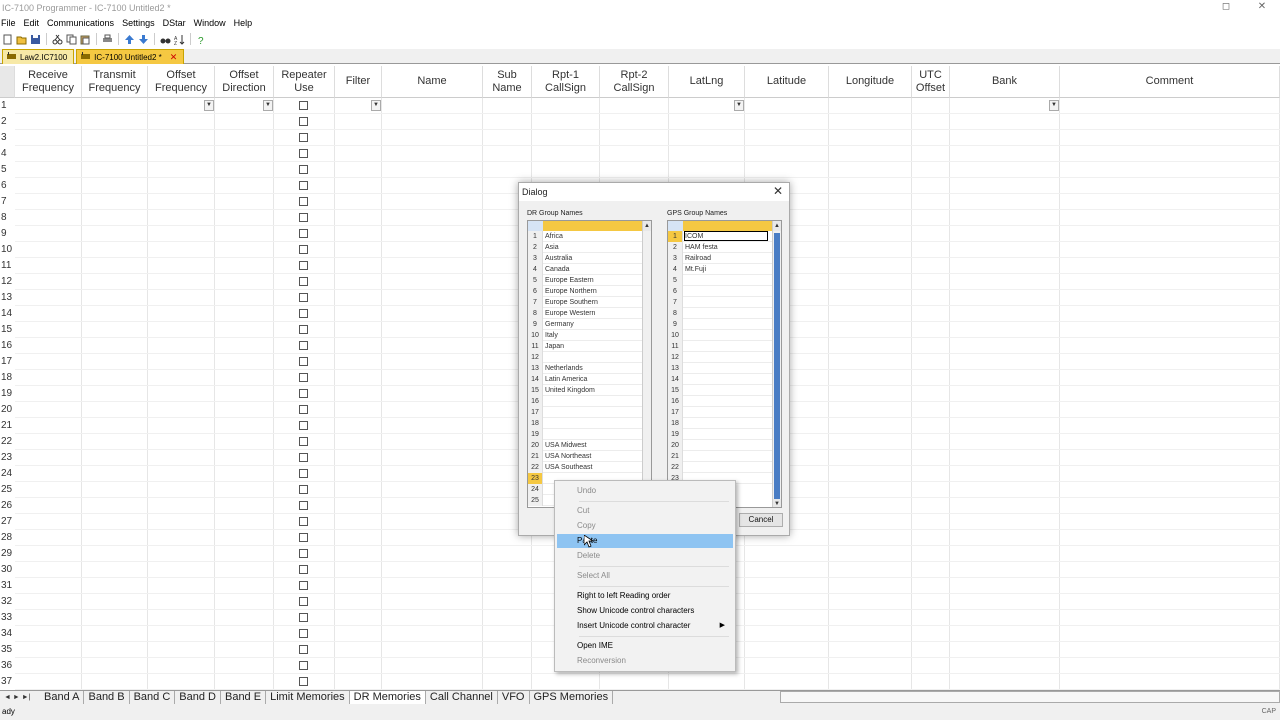  I want to click on menu-file: File, so click(10, 23).